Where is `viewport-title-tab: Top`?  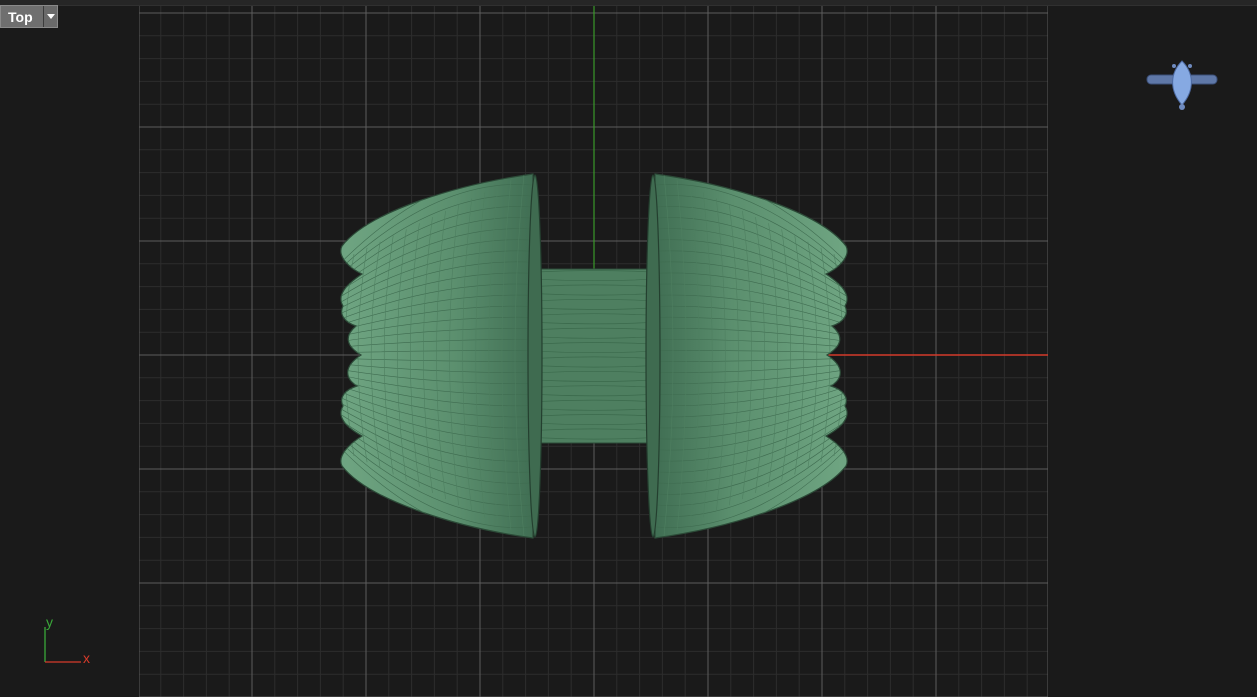
viewport-title-tab: Top is located at coordinates (29, 16).